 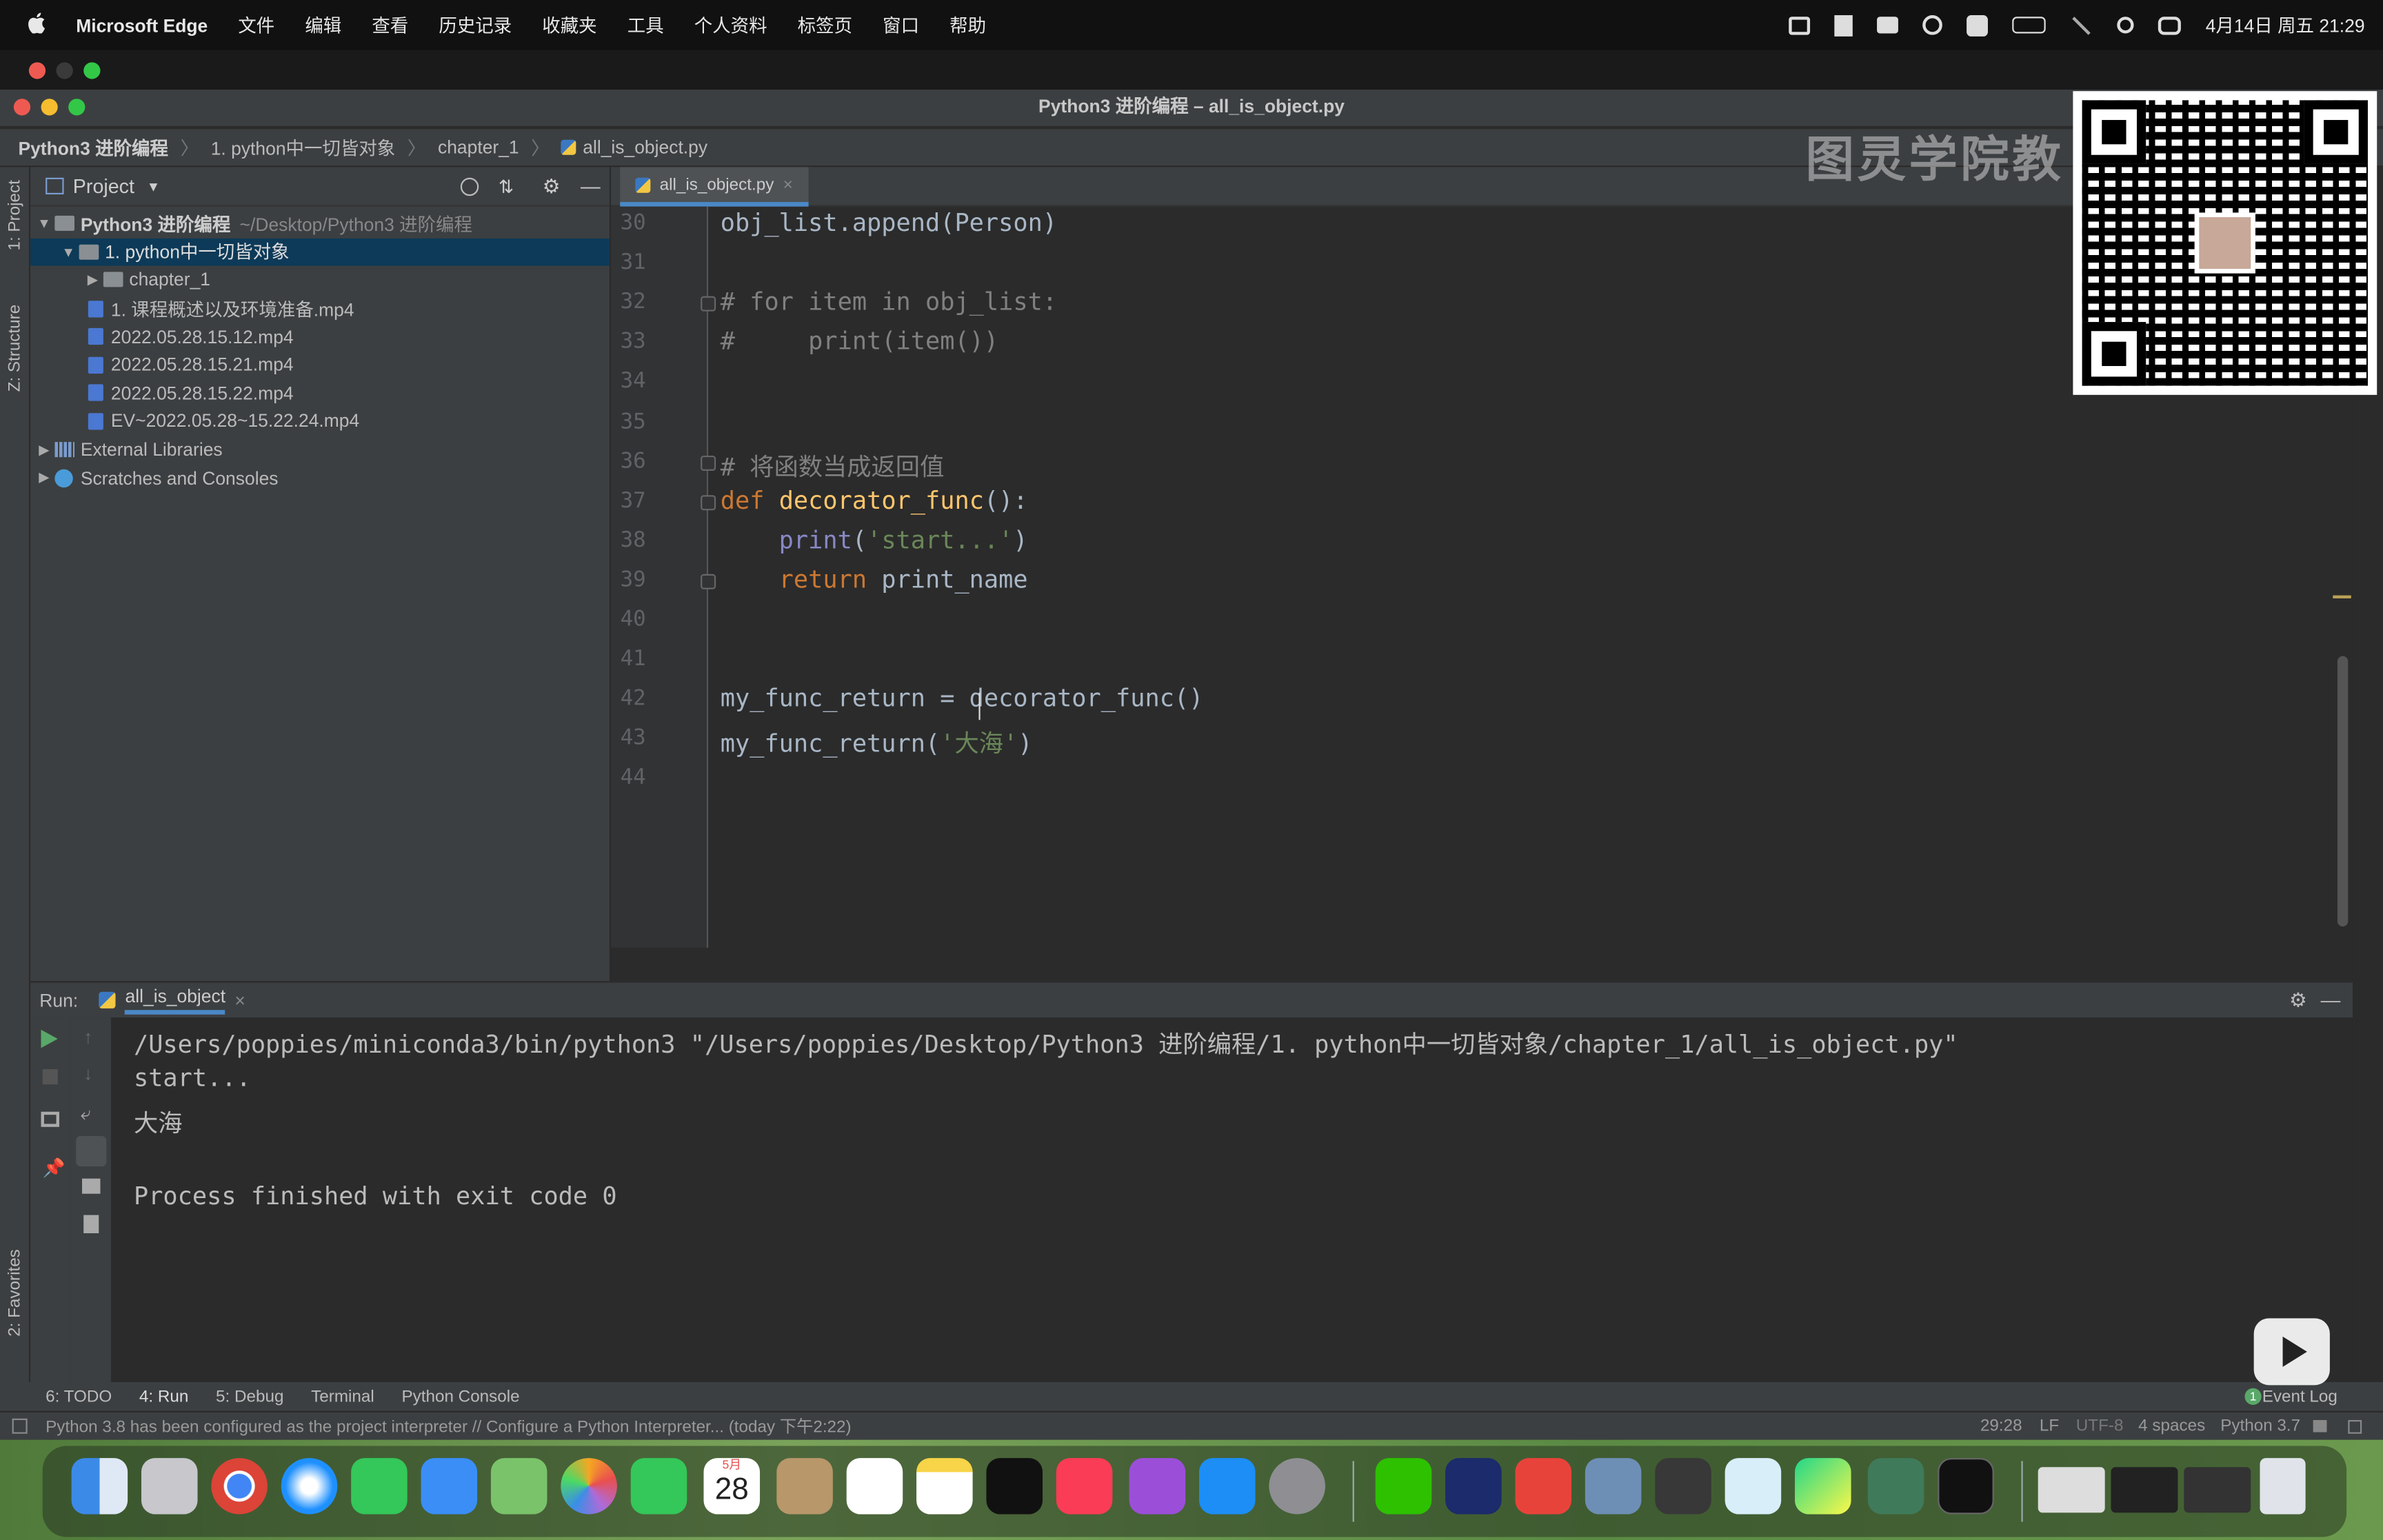 What do you see at coordinates (169, 1486) in the screenshot?
I see `launchpad-icon` at bounding box center [169, 1486].